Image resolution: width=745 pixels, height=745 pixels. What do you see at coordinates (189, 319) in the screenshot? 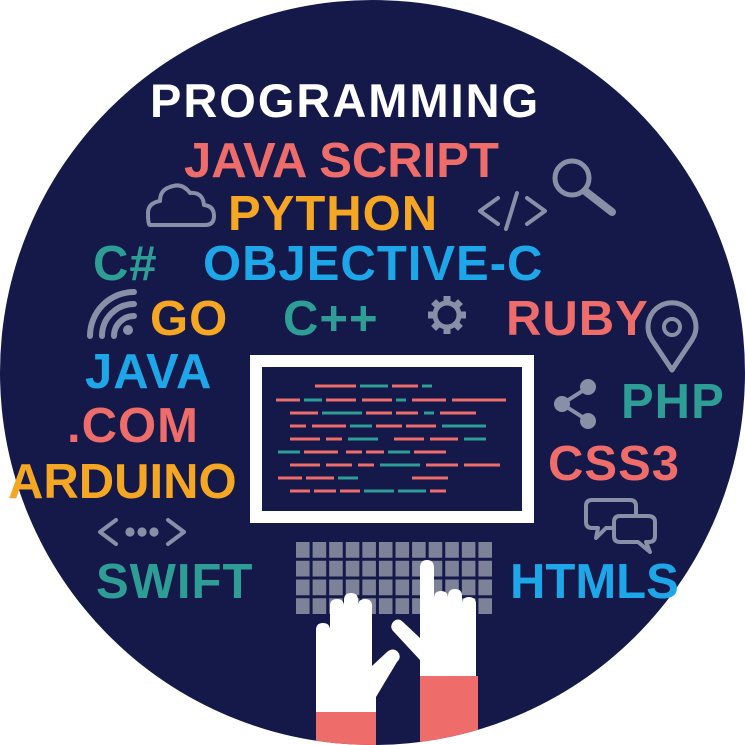
I see `label-go: GO` at bounding box center [189, 319].